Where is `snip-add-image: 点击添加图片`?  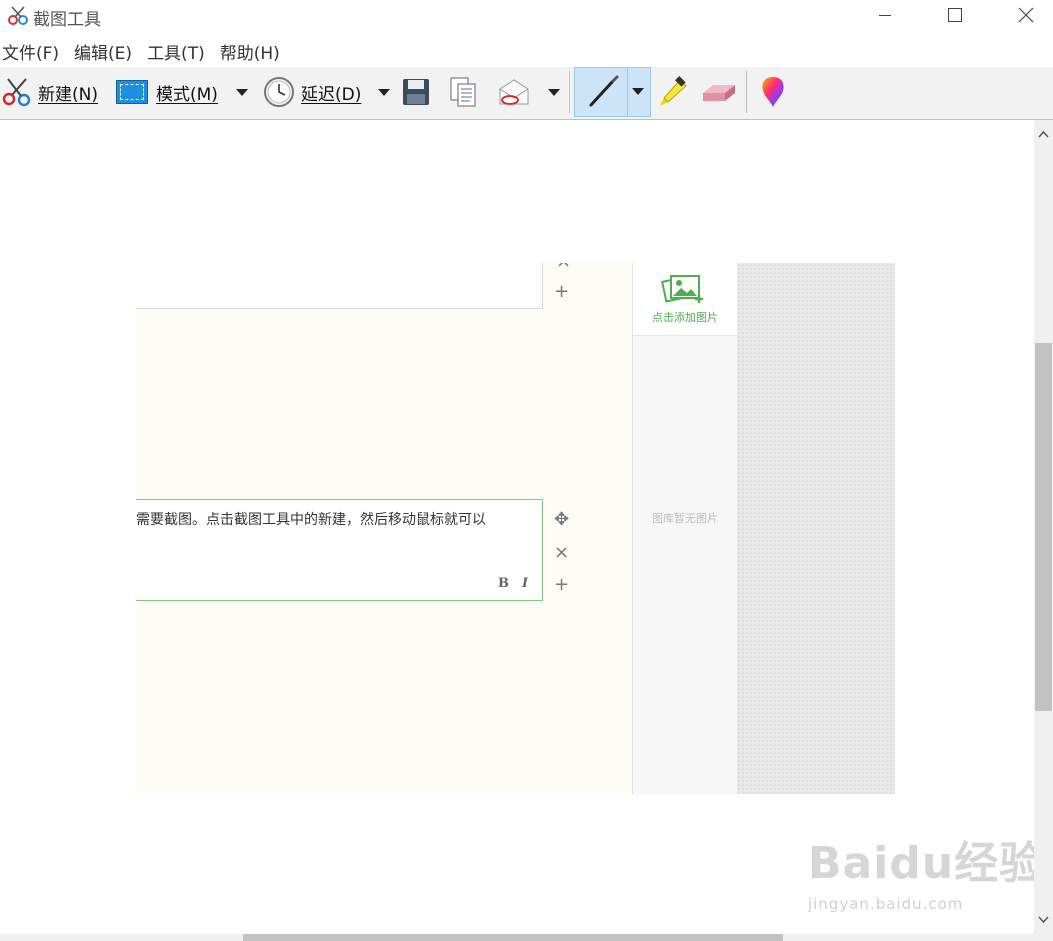
snip-add-image: 点击添加图片 is located at coordinates (685, 299).